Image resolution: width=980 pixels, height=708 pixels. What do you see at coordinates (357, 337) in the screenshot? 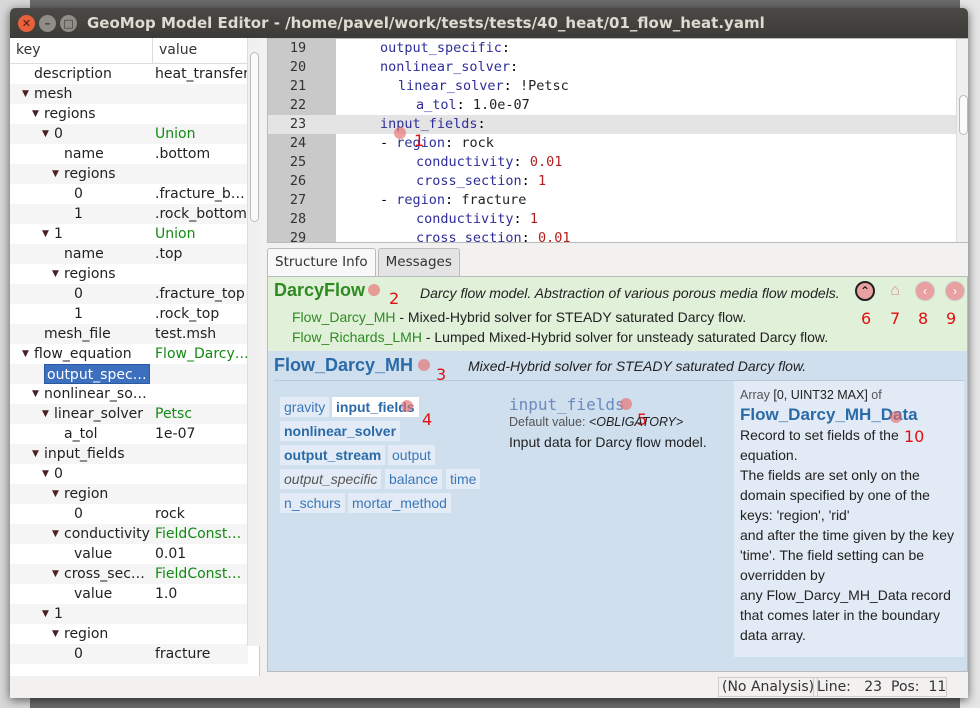
I see `option-link: Flow_Richards_LMH` at bounding box center [357, 337].